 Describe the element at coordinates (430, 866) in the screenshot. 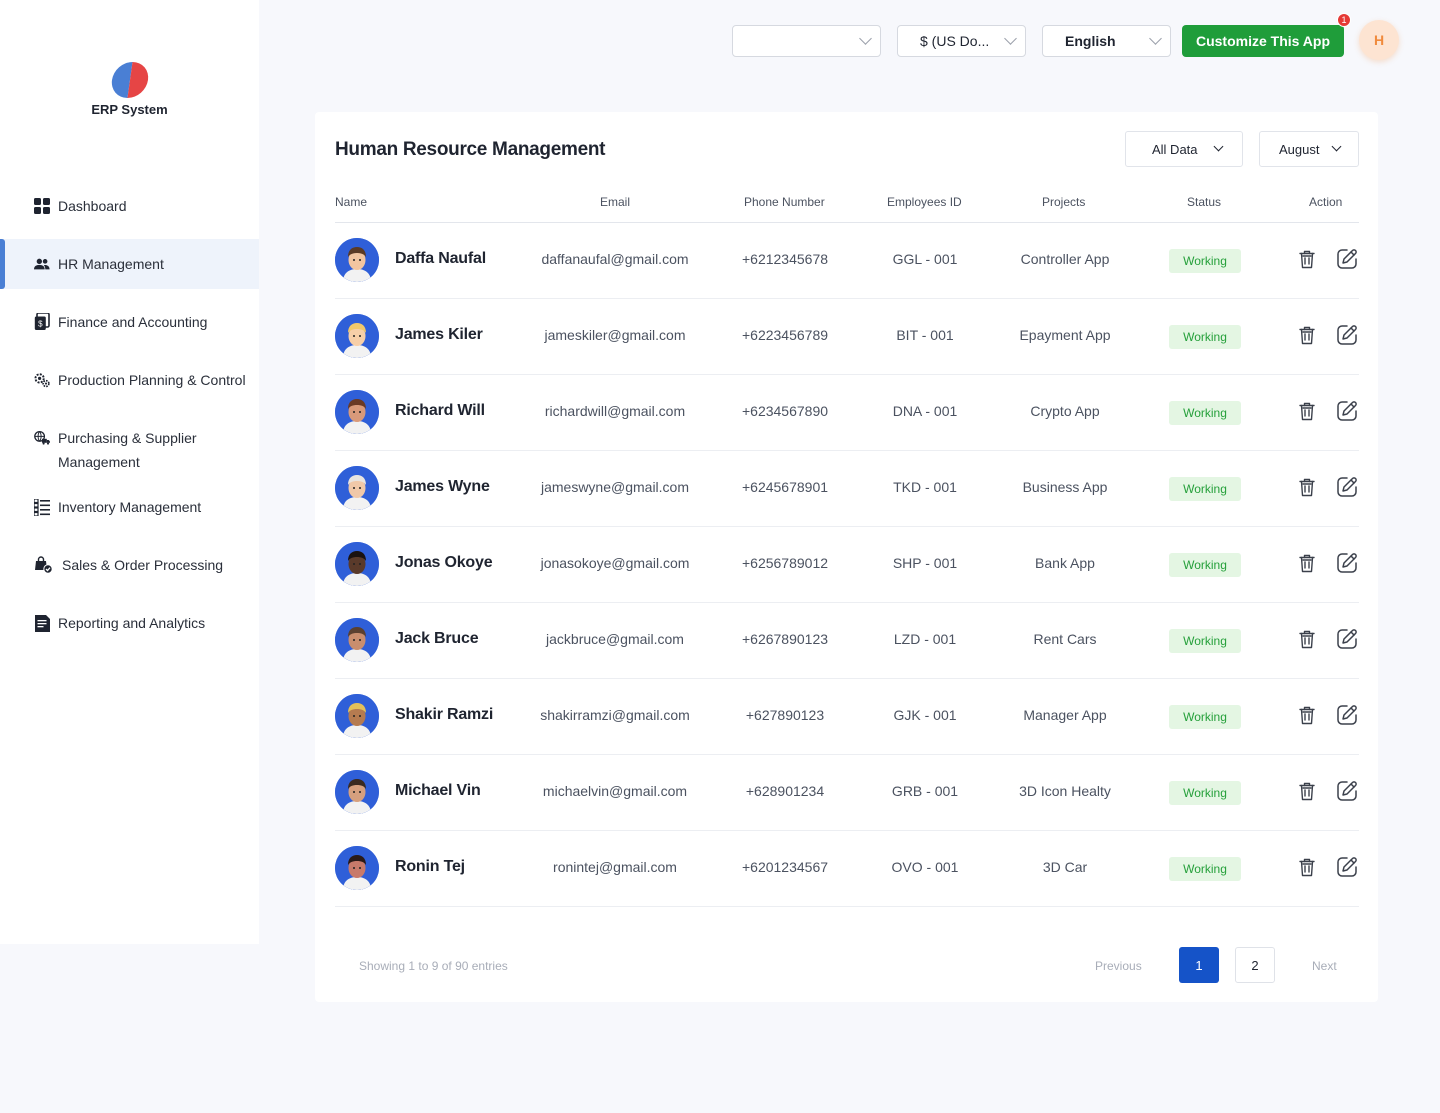

I see `employee-name: Ronin Tej` at that location.